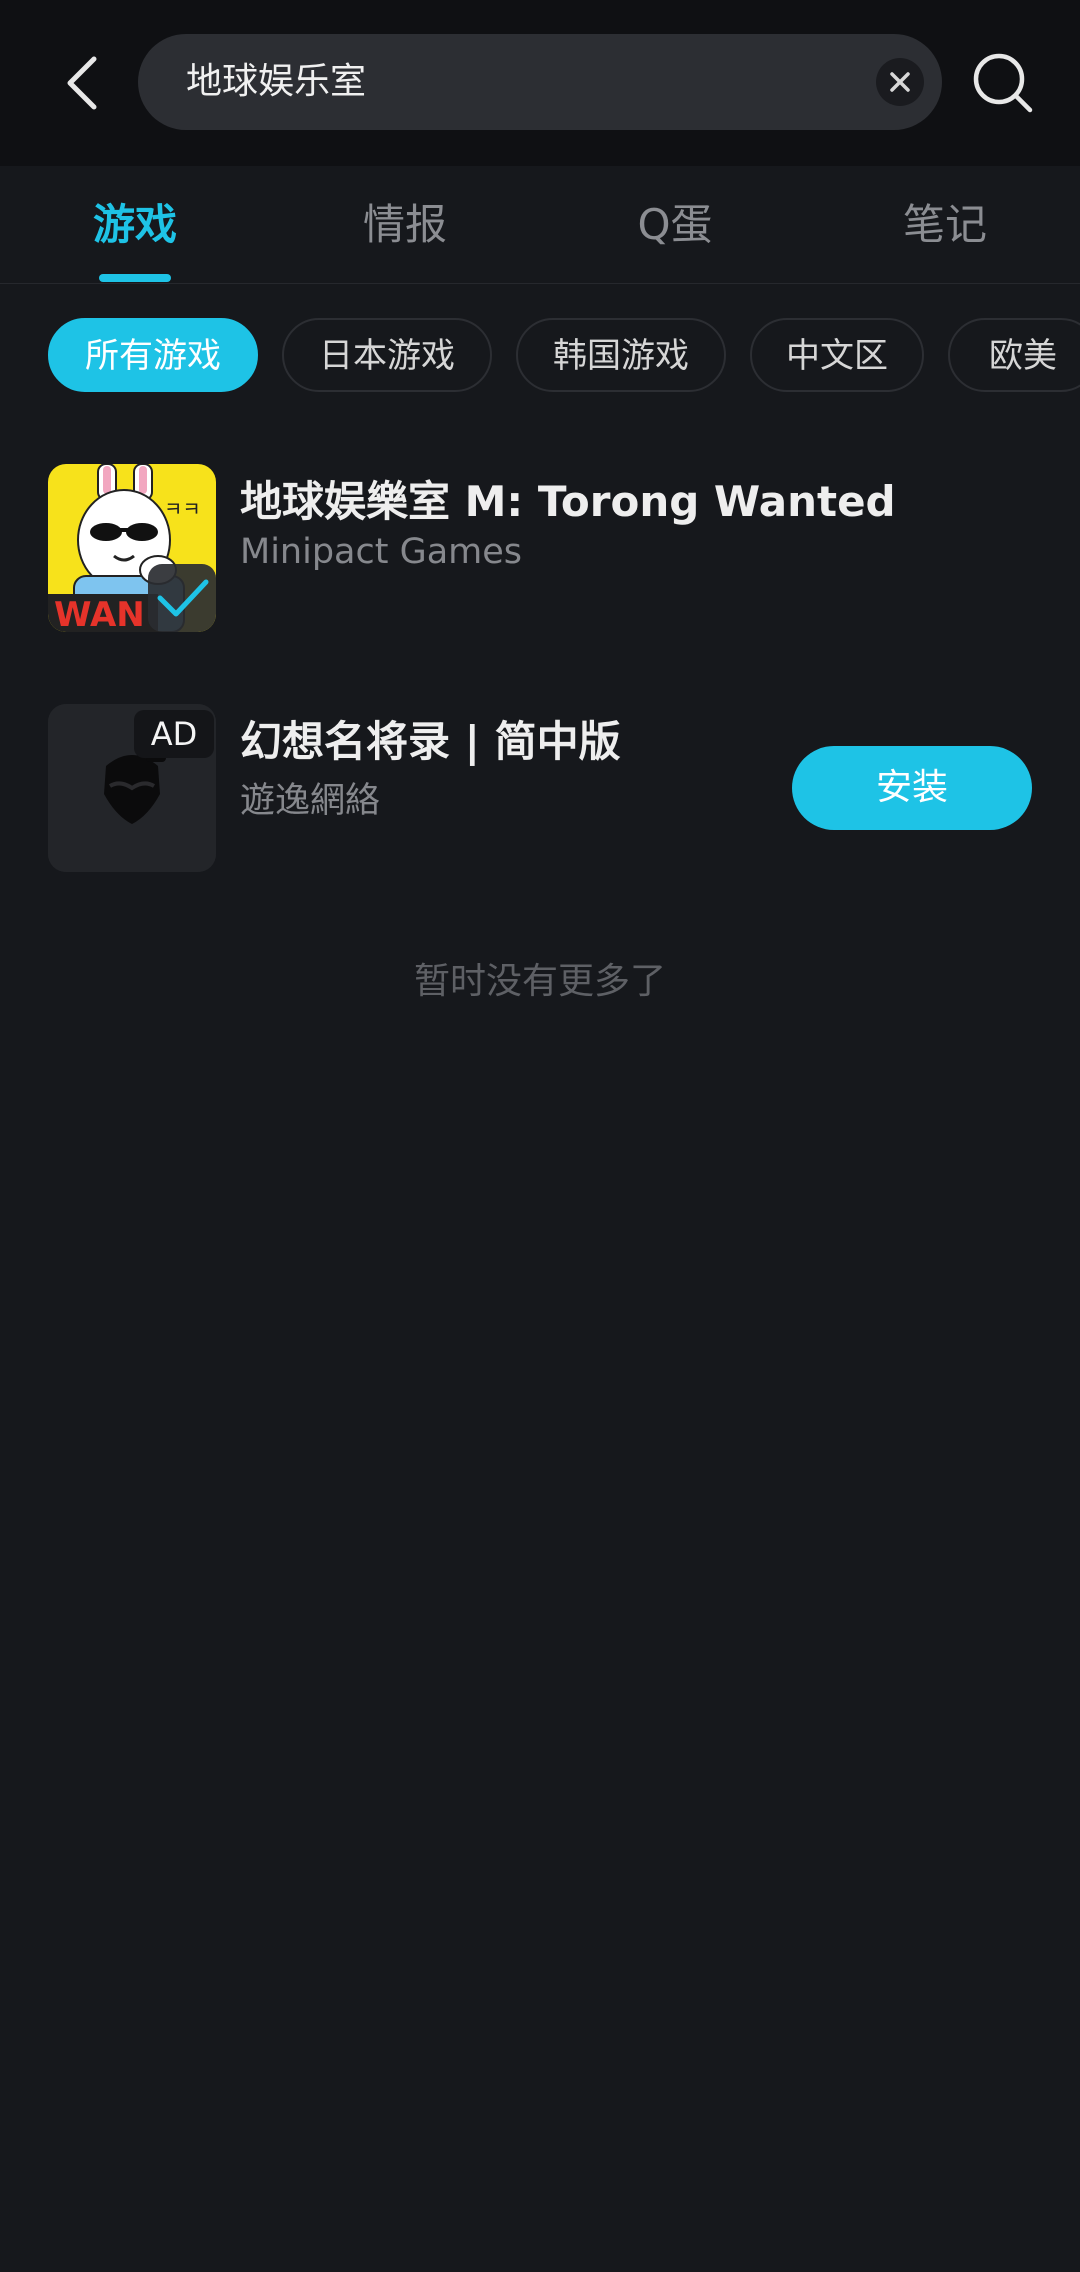  I want to click on ad-badge: AD, so click(174, 734).